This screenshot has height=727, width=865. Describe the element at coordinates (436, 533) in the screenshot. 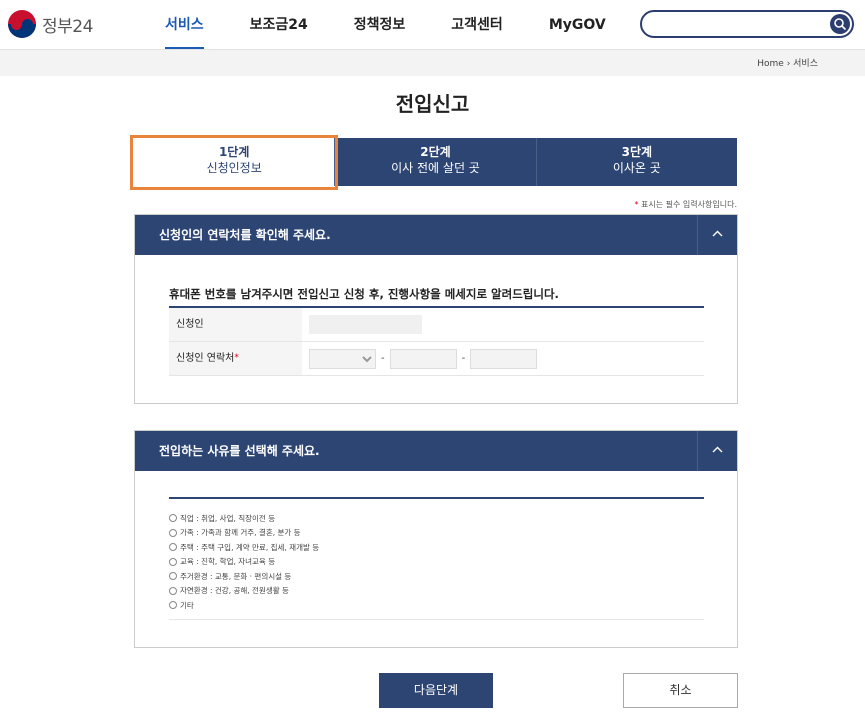

I see `reason-option: 가족 : 가족과 함께 거주, 결혼, 분가 등` at that location.